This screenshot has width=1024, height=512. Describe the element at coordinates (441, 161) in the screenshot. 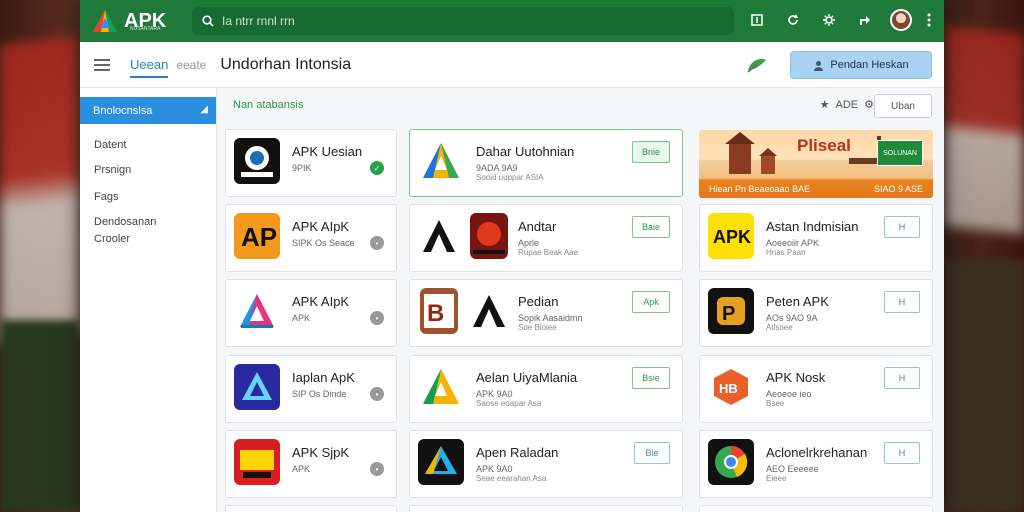

I see `apk-triangle-icon` at that location.